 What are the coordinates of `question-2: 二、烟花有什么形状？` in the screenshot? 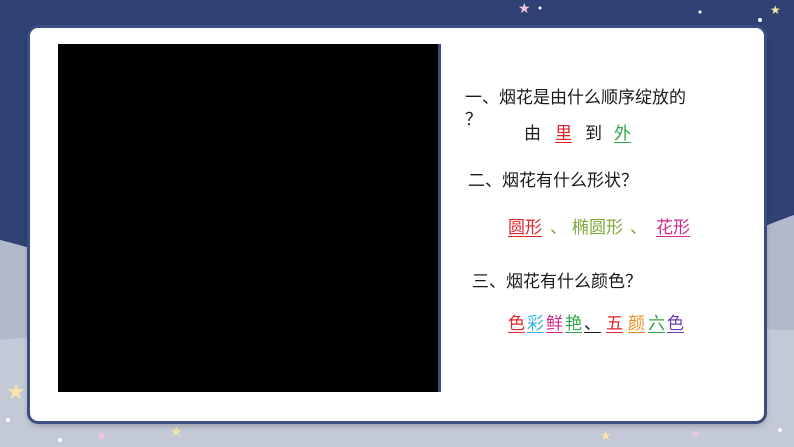 It's located at (553, 181).